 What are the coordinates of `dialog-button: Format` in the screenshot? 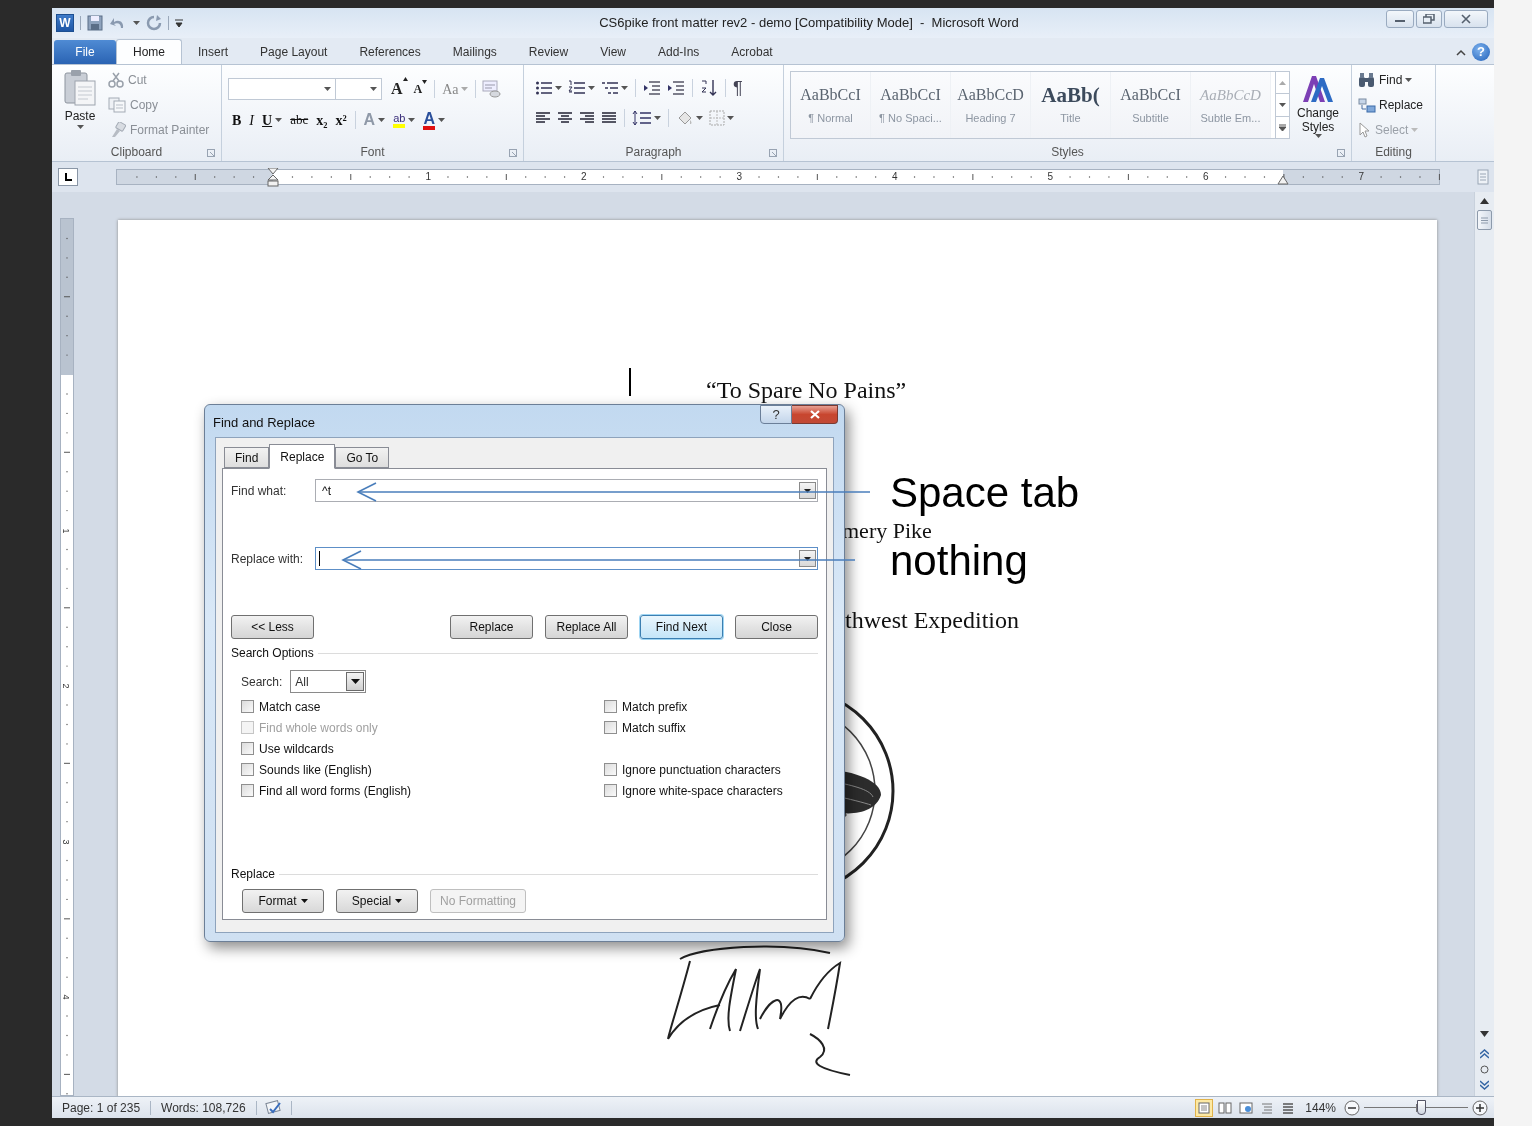 It's located at (283, 901).